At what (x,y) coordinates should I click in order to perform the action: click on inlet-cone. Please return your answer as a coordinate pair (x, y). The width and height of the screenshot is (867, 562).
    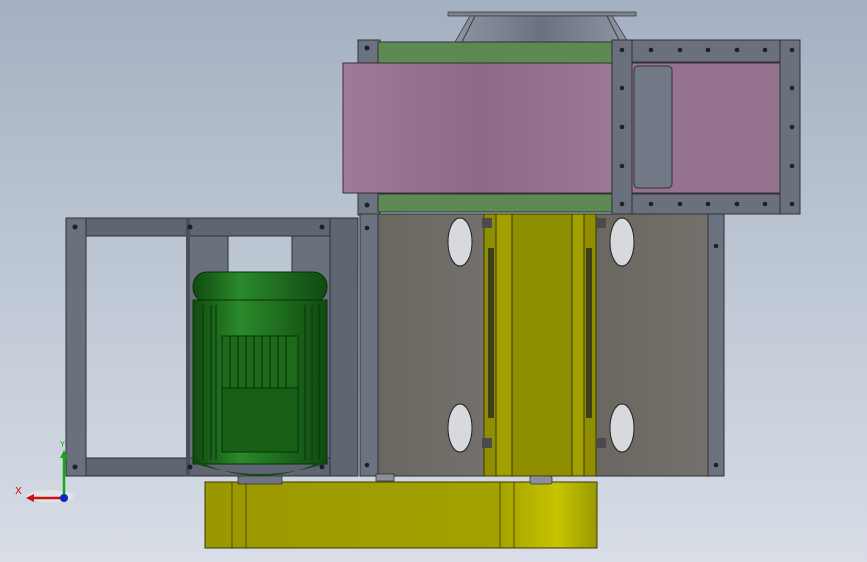
    Looking at the image, I should click on (542, 27).